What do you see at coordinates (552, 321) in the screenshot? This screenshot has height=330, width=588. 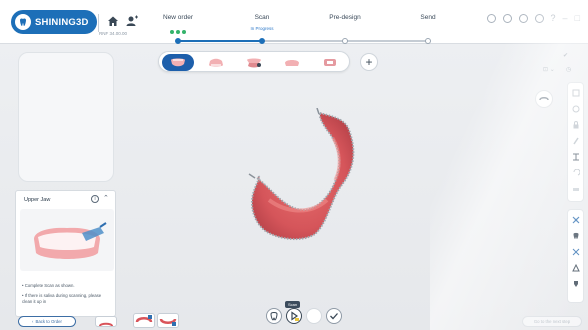 I see `next-step-button: Go to the next step` at bounding box center [552, 321].